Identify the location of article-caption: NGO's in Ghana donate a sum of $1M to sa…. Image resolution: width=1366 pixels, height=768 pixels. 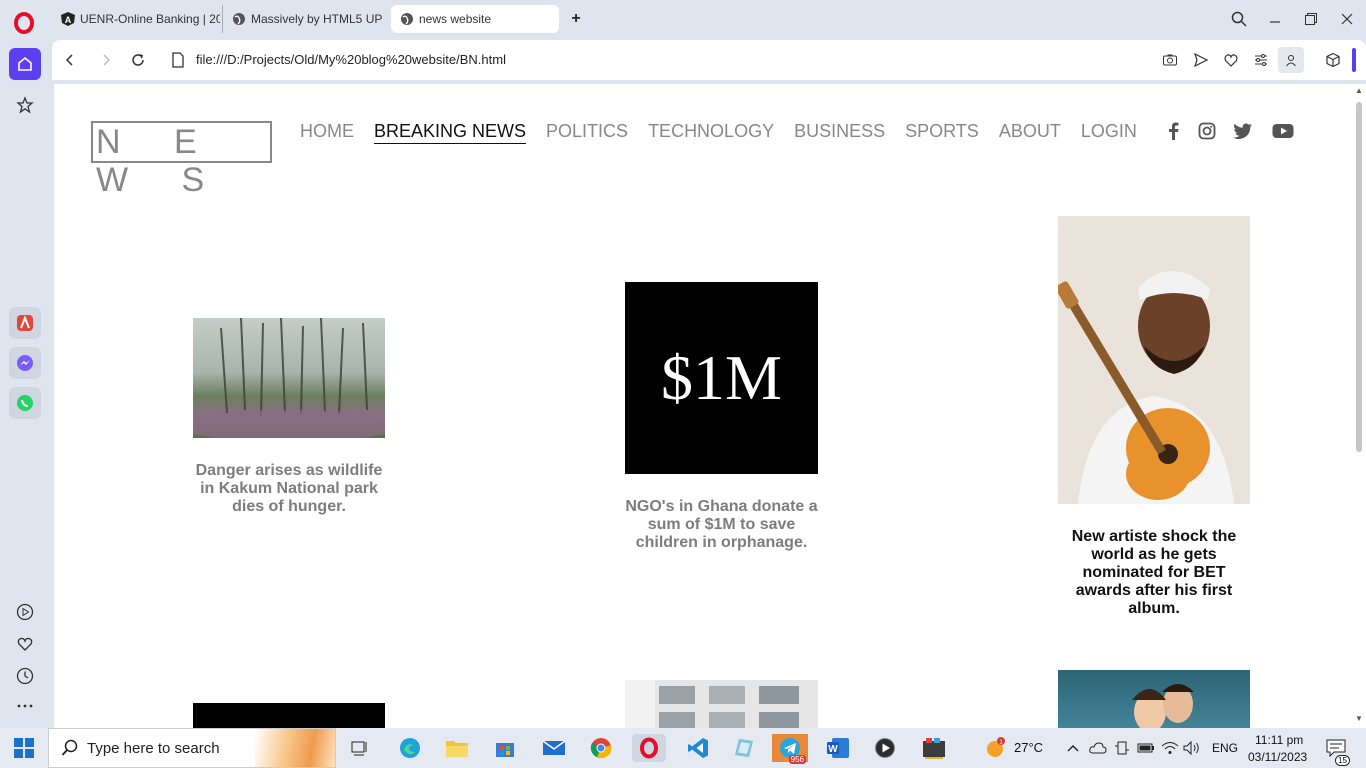
(721, 525).